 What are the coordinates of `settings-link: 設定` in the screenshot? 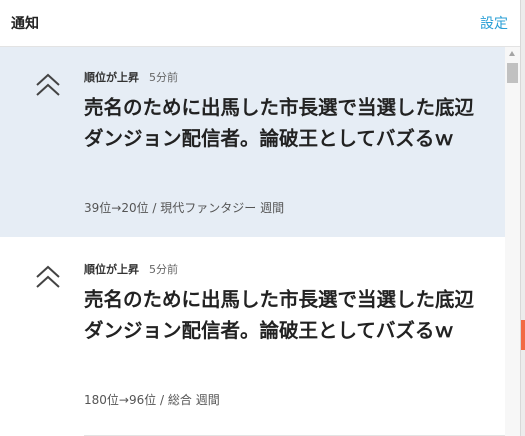 It's located at (494, 23).